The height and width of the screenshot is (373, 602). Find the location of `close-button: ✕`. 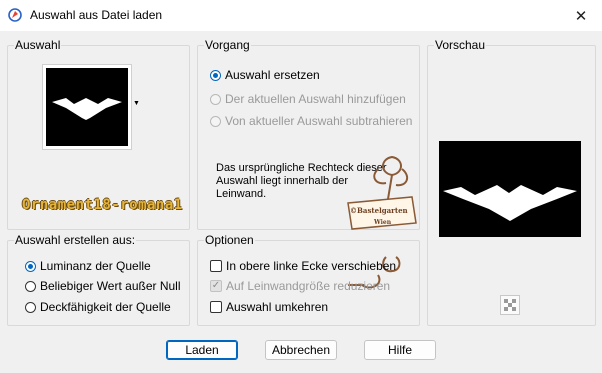

close-button: ✕ is located at coordinates (581, 15).